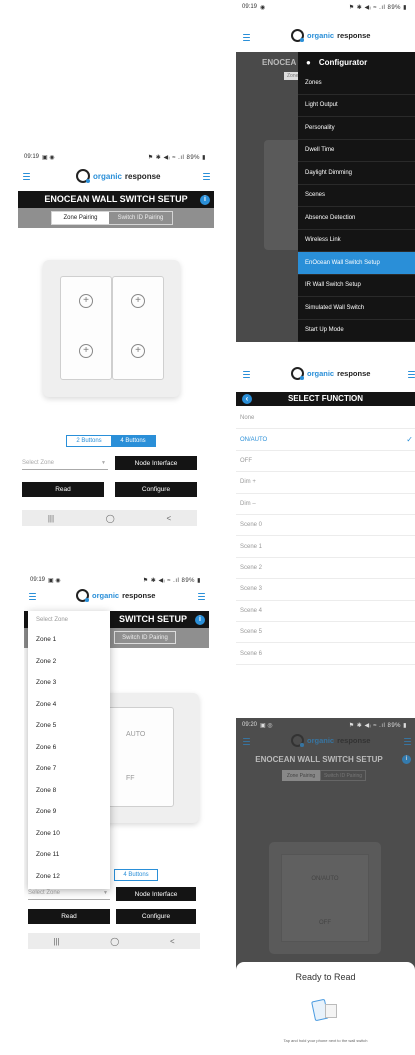  What do you see at coordinates (69, 683) in the screenshot?
I see `zone-option: Zone 3` at bounding box center [69, 683].